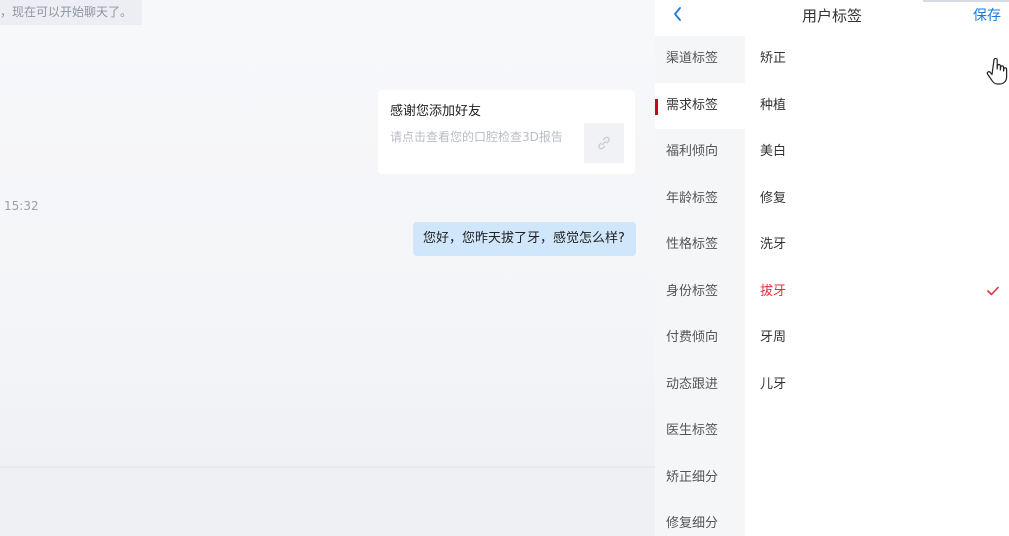 Image resolution: width=1009 pixels, height=536 pixels. I want to click on message-input-area, so click(327, 502).